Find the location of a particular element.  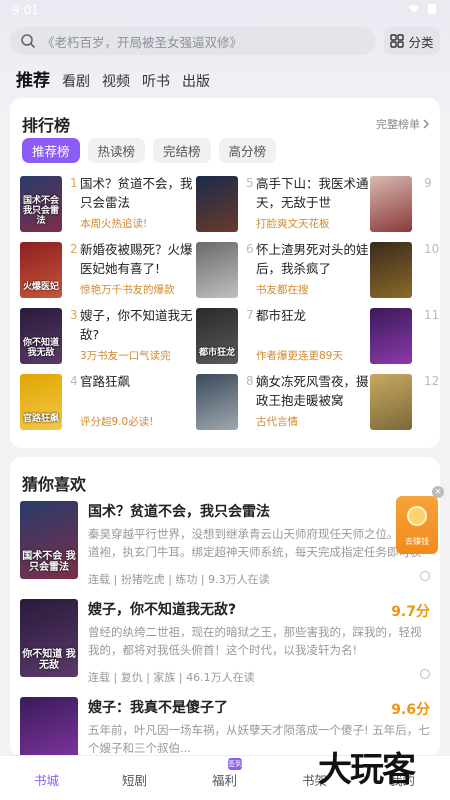

guess-title: 猜你喜欢 is located at coordinates (54, 484).